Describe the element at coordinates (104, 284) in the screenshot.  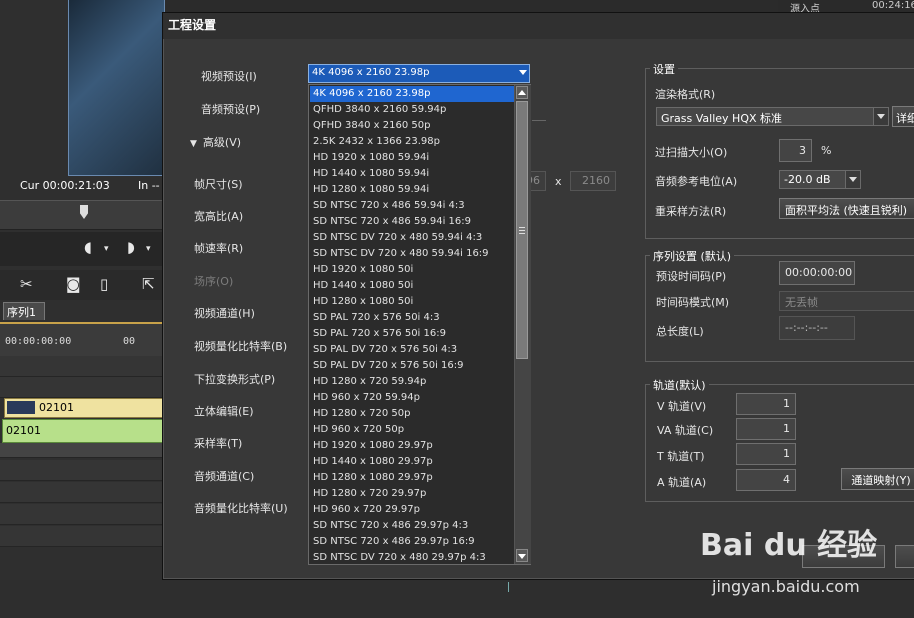
I see `document-icon: ▯` at that location.